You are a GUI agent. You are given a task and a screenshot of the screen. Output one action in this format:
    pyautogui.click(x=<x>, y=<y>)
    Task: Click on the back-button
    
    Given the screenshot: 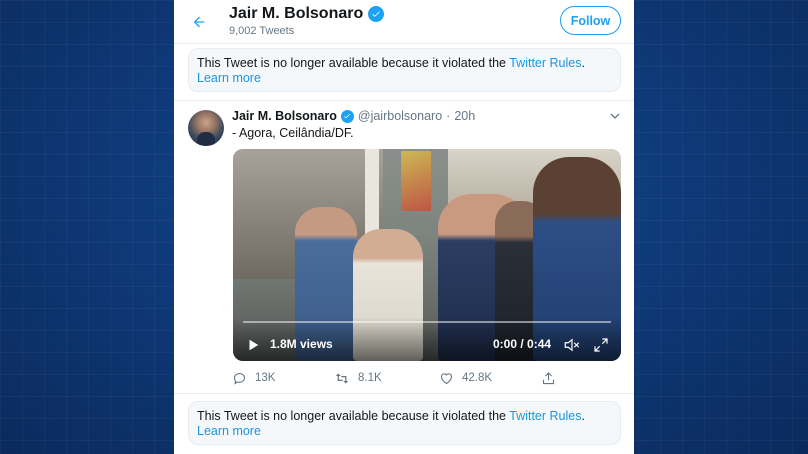 What is the action you would take?
    pyautogui.click(x=199, y=22)
    